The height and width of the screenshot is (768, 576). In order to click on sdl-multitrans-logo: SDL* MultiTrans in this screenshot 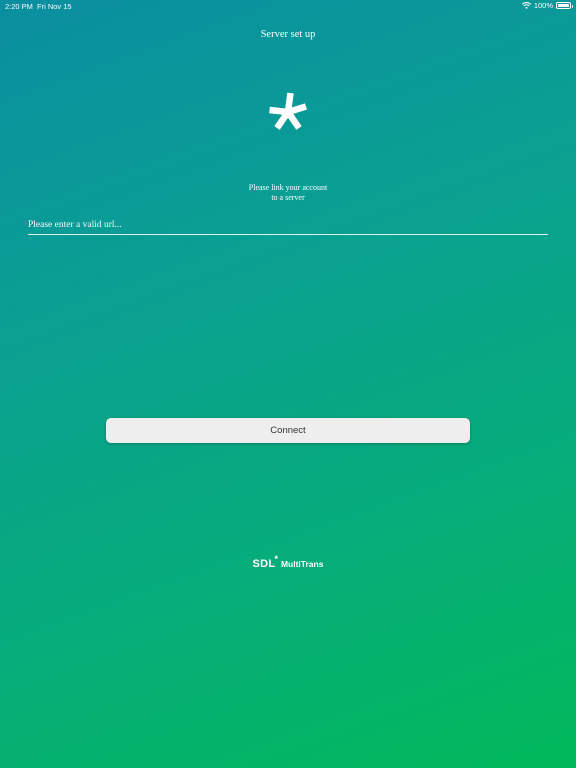, I will do `click(288, 563)`.